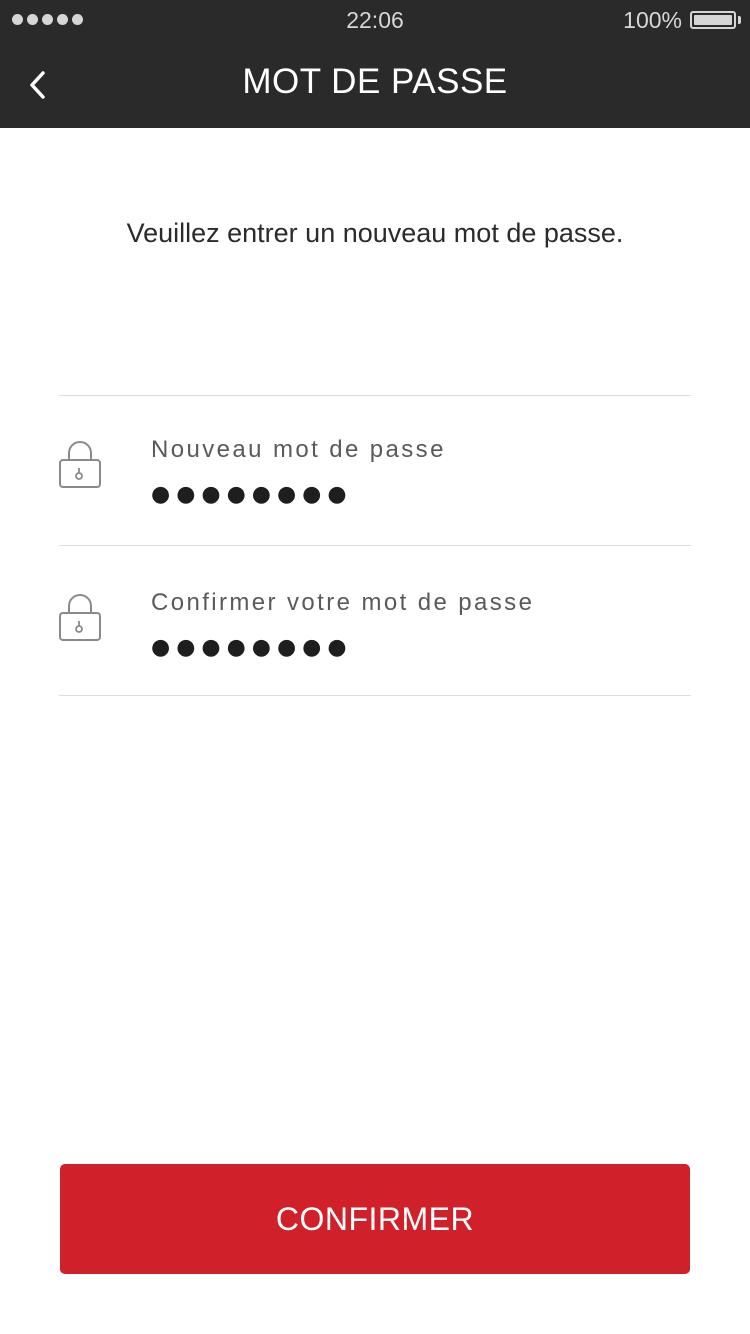 Image resolution: width=750 pixels, height=1334 pixels. I want to click on divider-bottom, so click(375, 695).